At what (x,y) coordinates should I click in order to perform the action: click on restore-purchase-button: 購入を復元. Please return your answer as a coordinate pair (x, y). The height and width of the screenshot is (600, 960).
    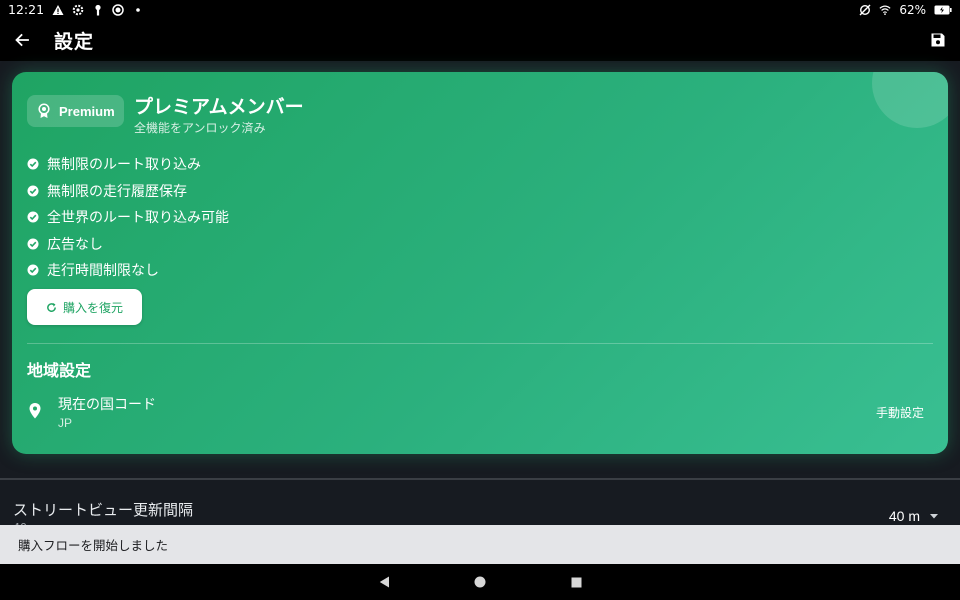
    Looking at the image, I should click on (84, 307).